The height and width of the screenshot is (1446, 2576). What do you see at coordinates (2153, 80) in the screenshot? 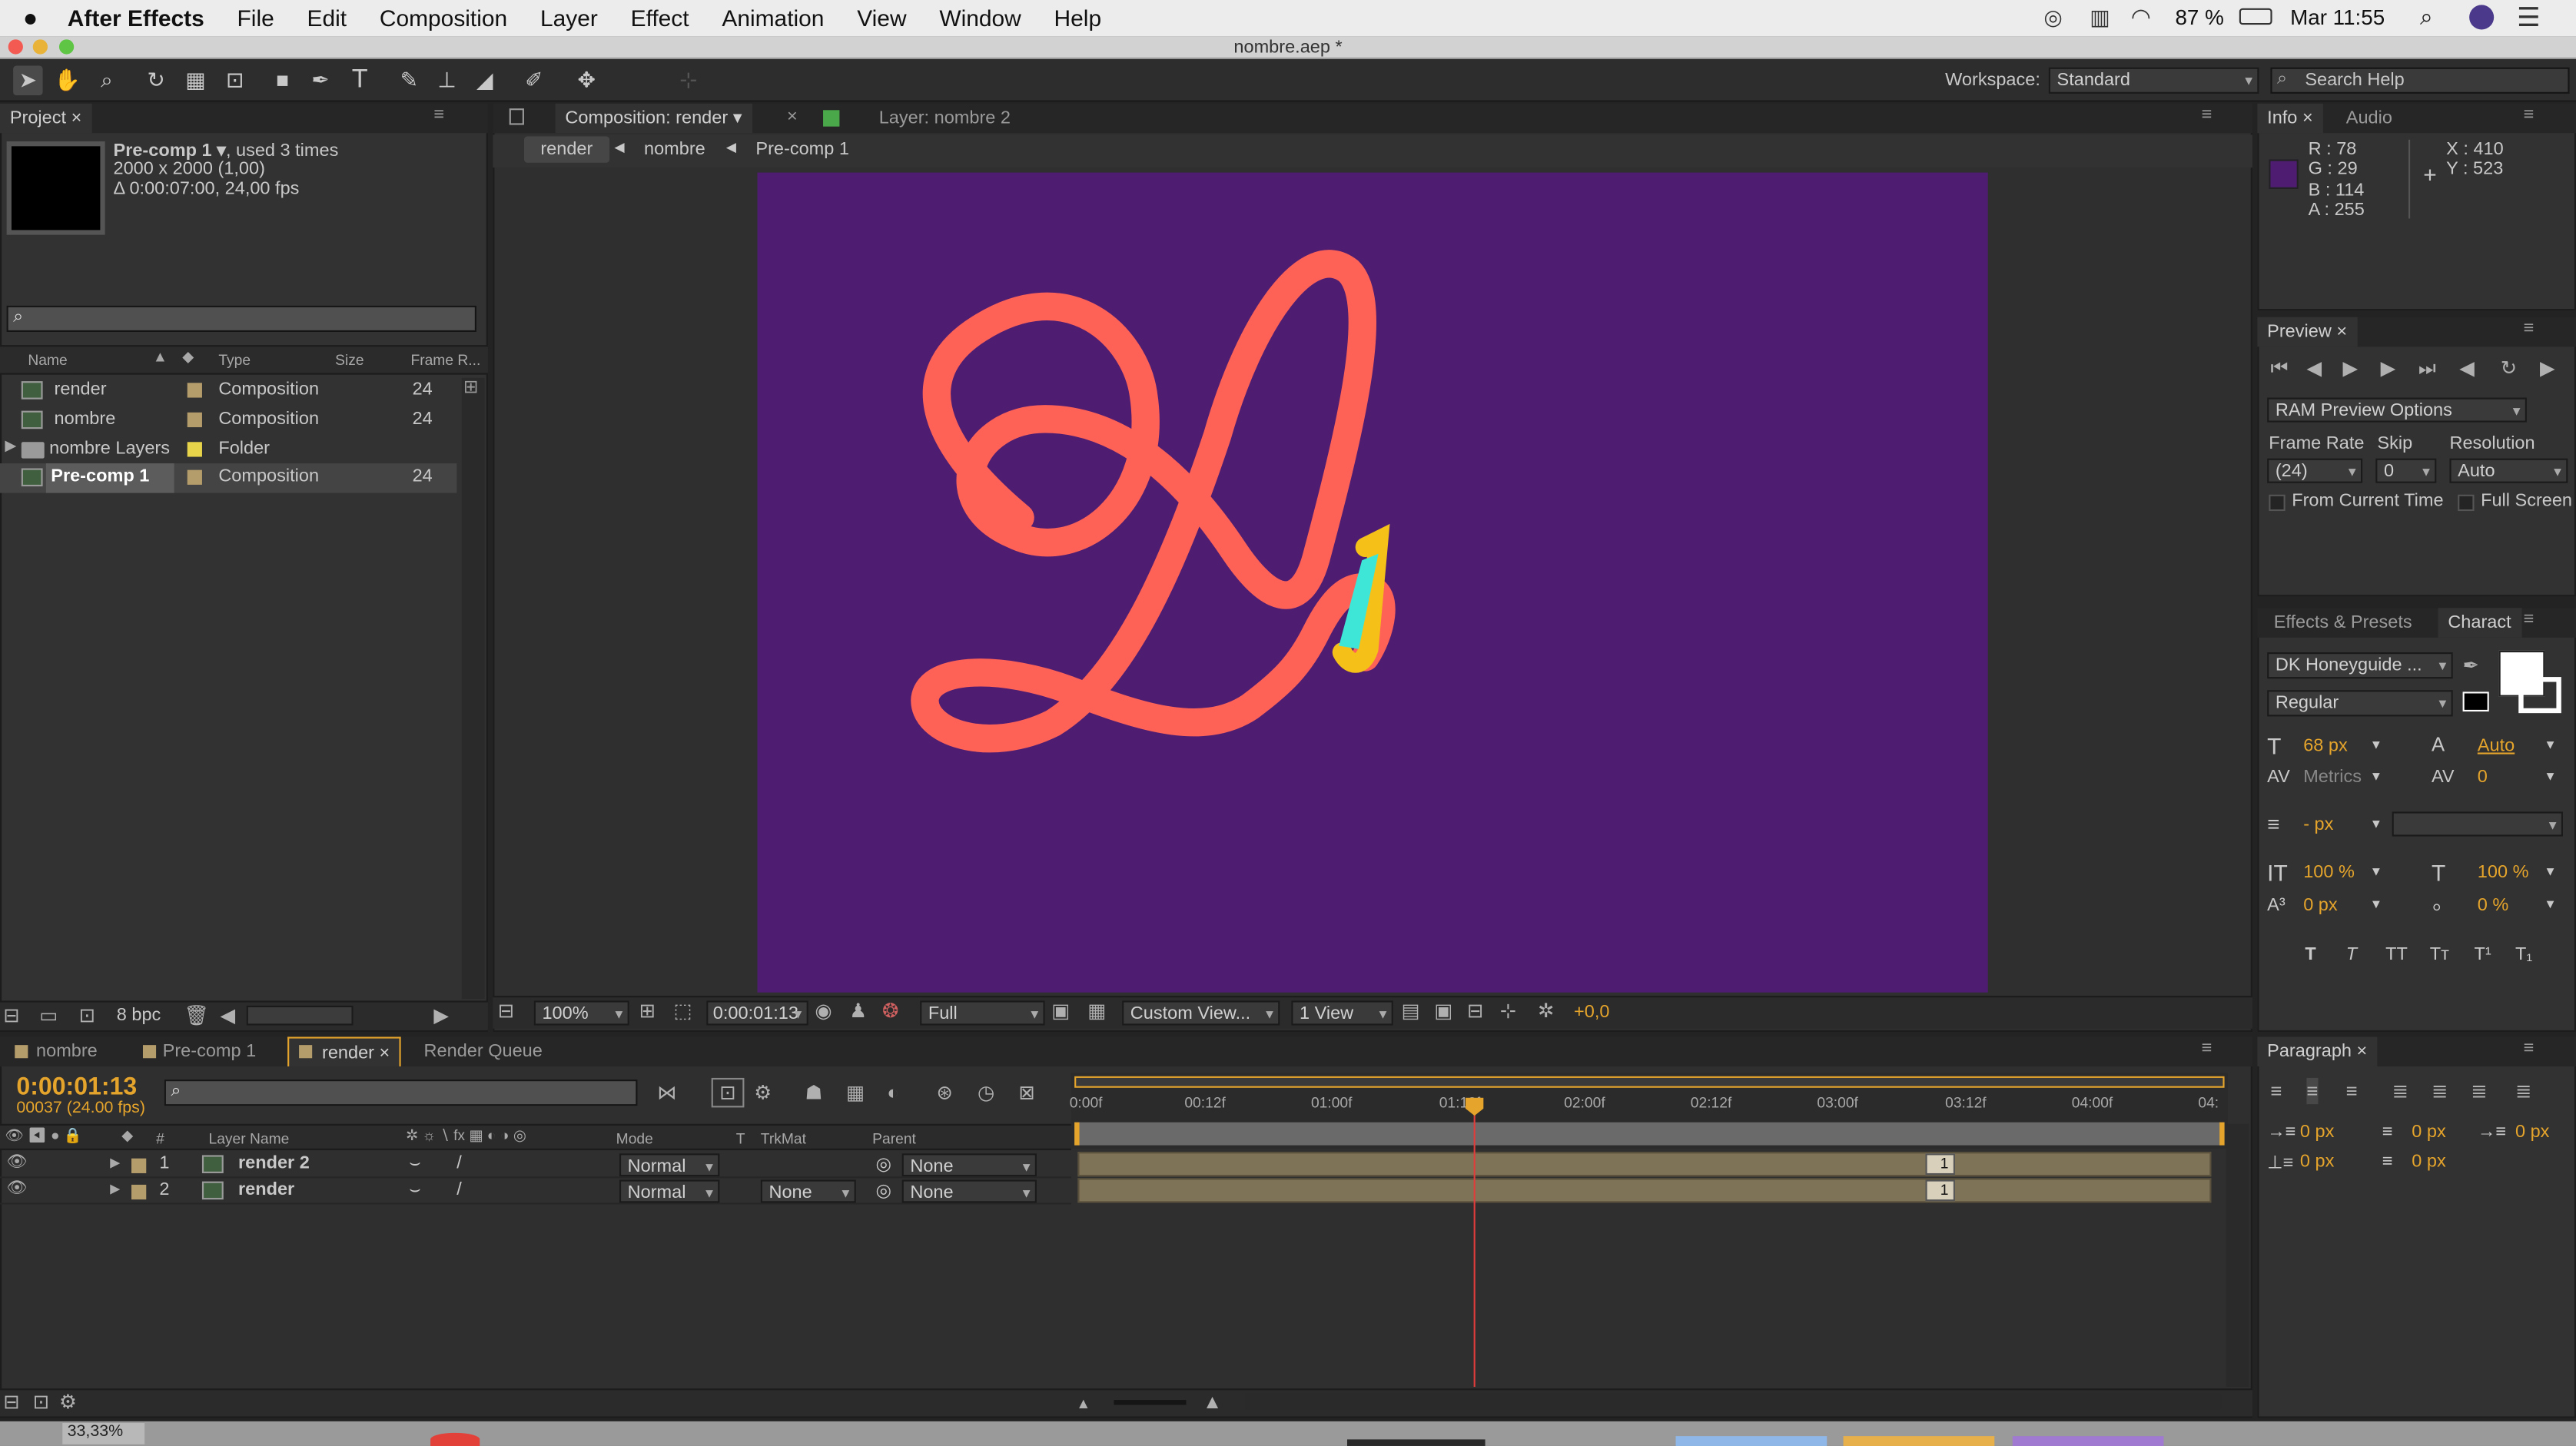
I see `workspace-select: Standard` at bounding box center [2153, 80].